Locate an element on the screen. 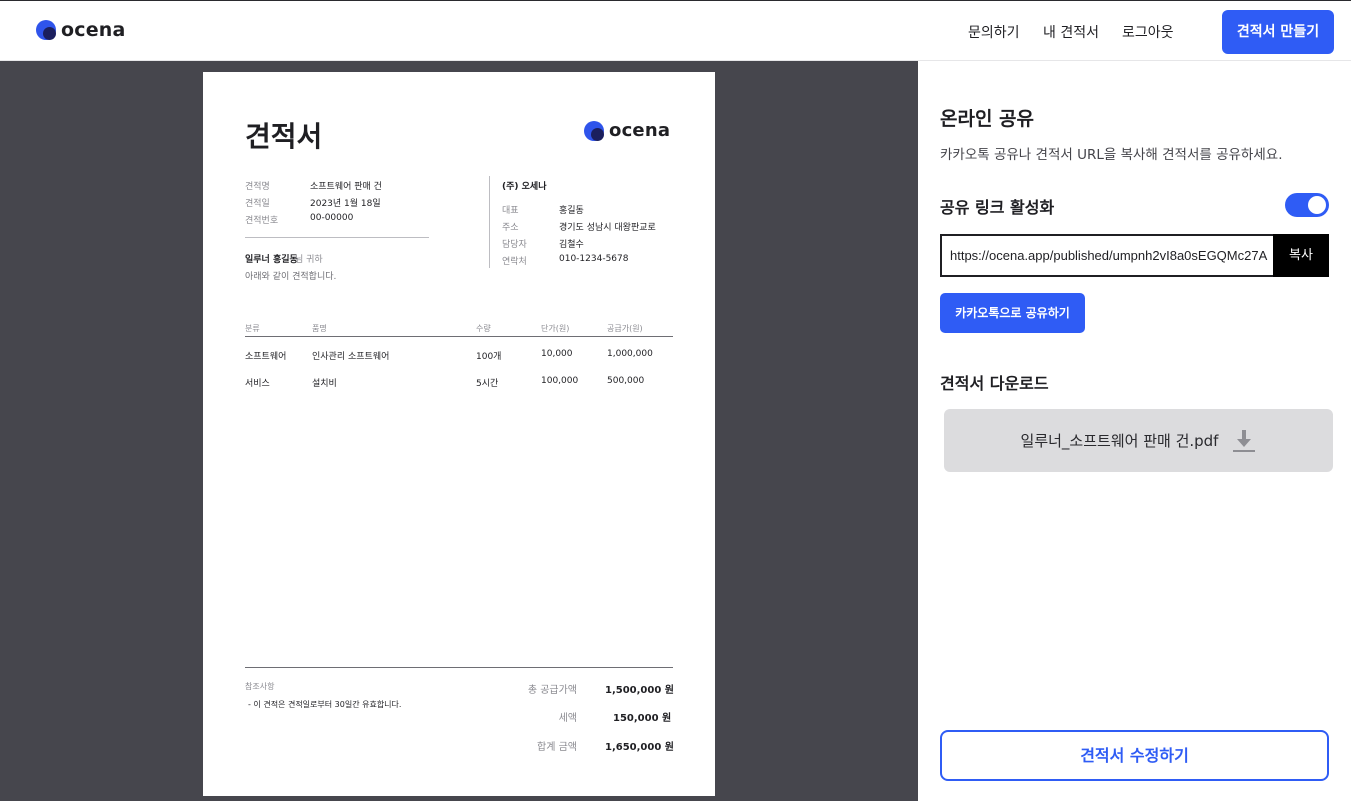 This screenshot has width=1351, height=801. meta-value: 소프트웨어 판매 건 is located at coordinates (346, 187).